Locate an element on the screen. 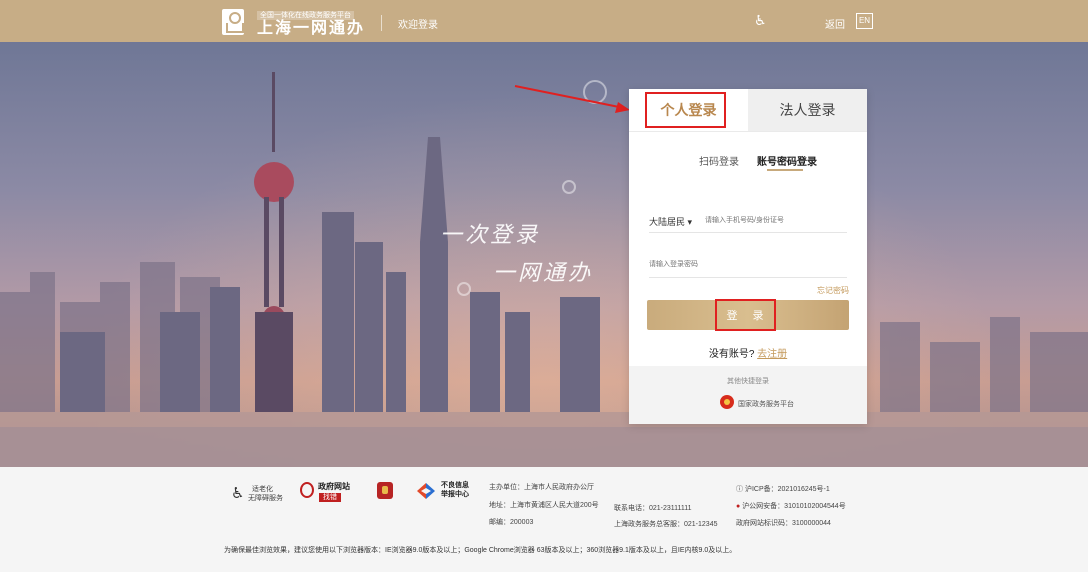  language-toggle-button: EN is located at coordinates (864, 21).